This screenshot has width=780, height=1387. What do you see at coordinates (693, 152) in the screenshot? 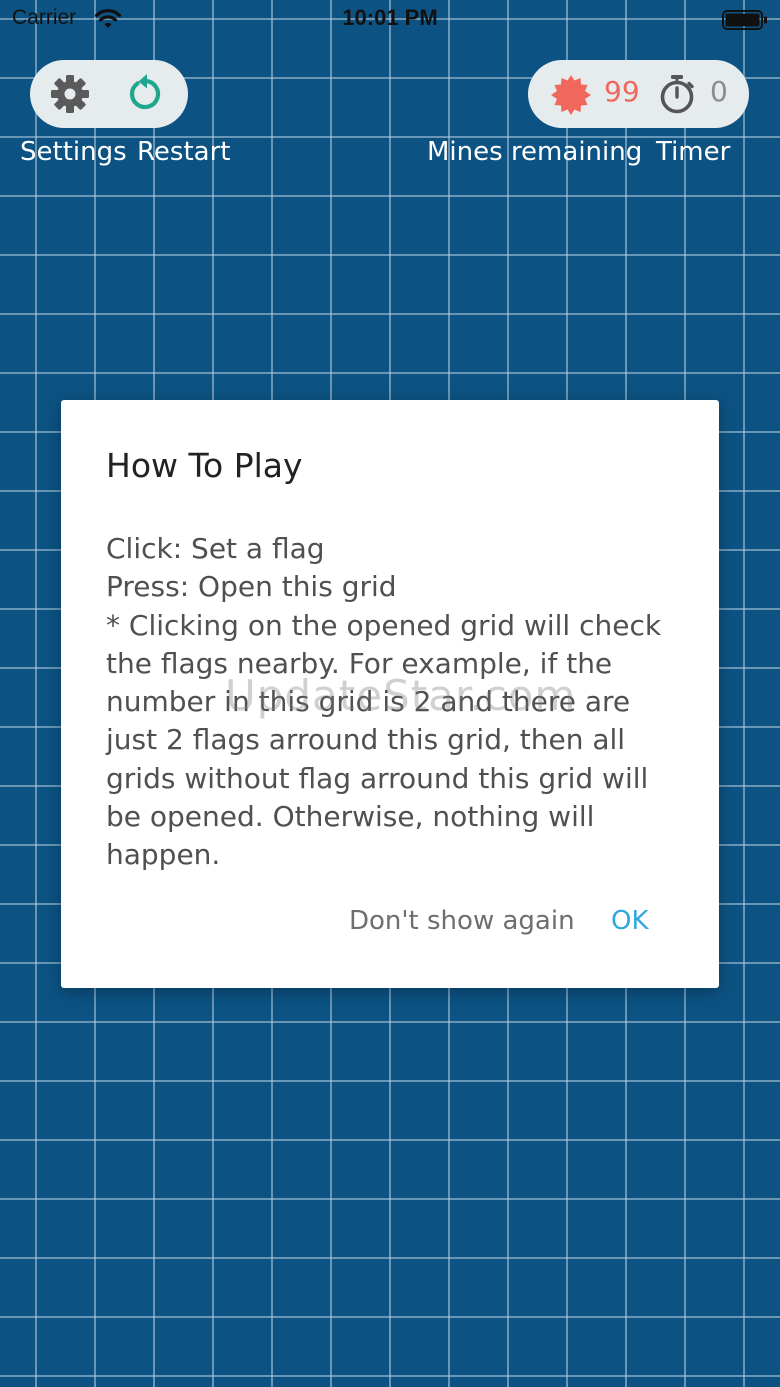
I see `timer-label: Timer` at bounding box center [693, 152].